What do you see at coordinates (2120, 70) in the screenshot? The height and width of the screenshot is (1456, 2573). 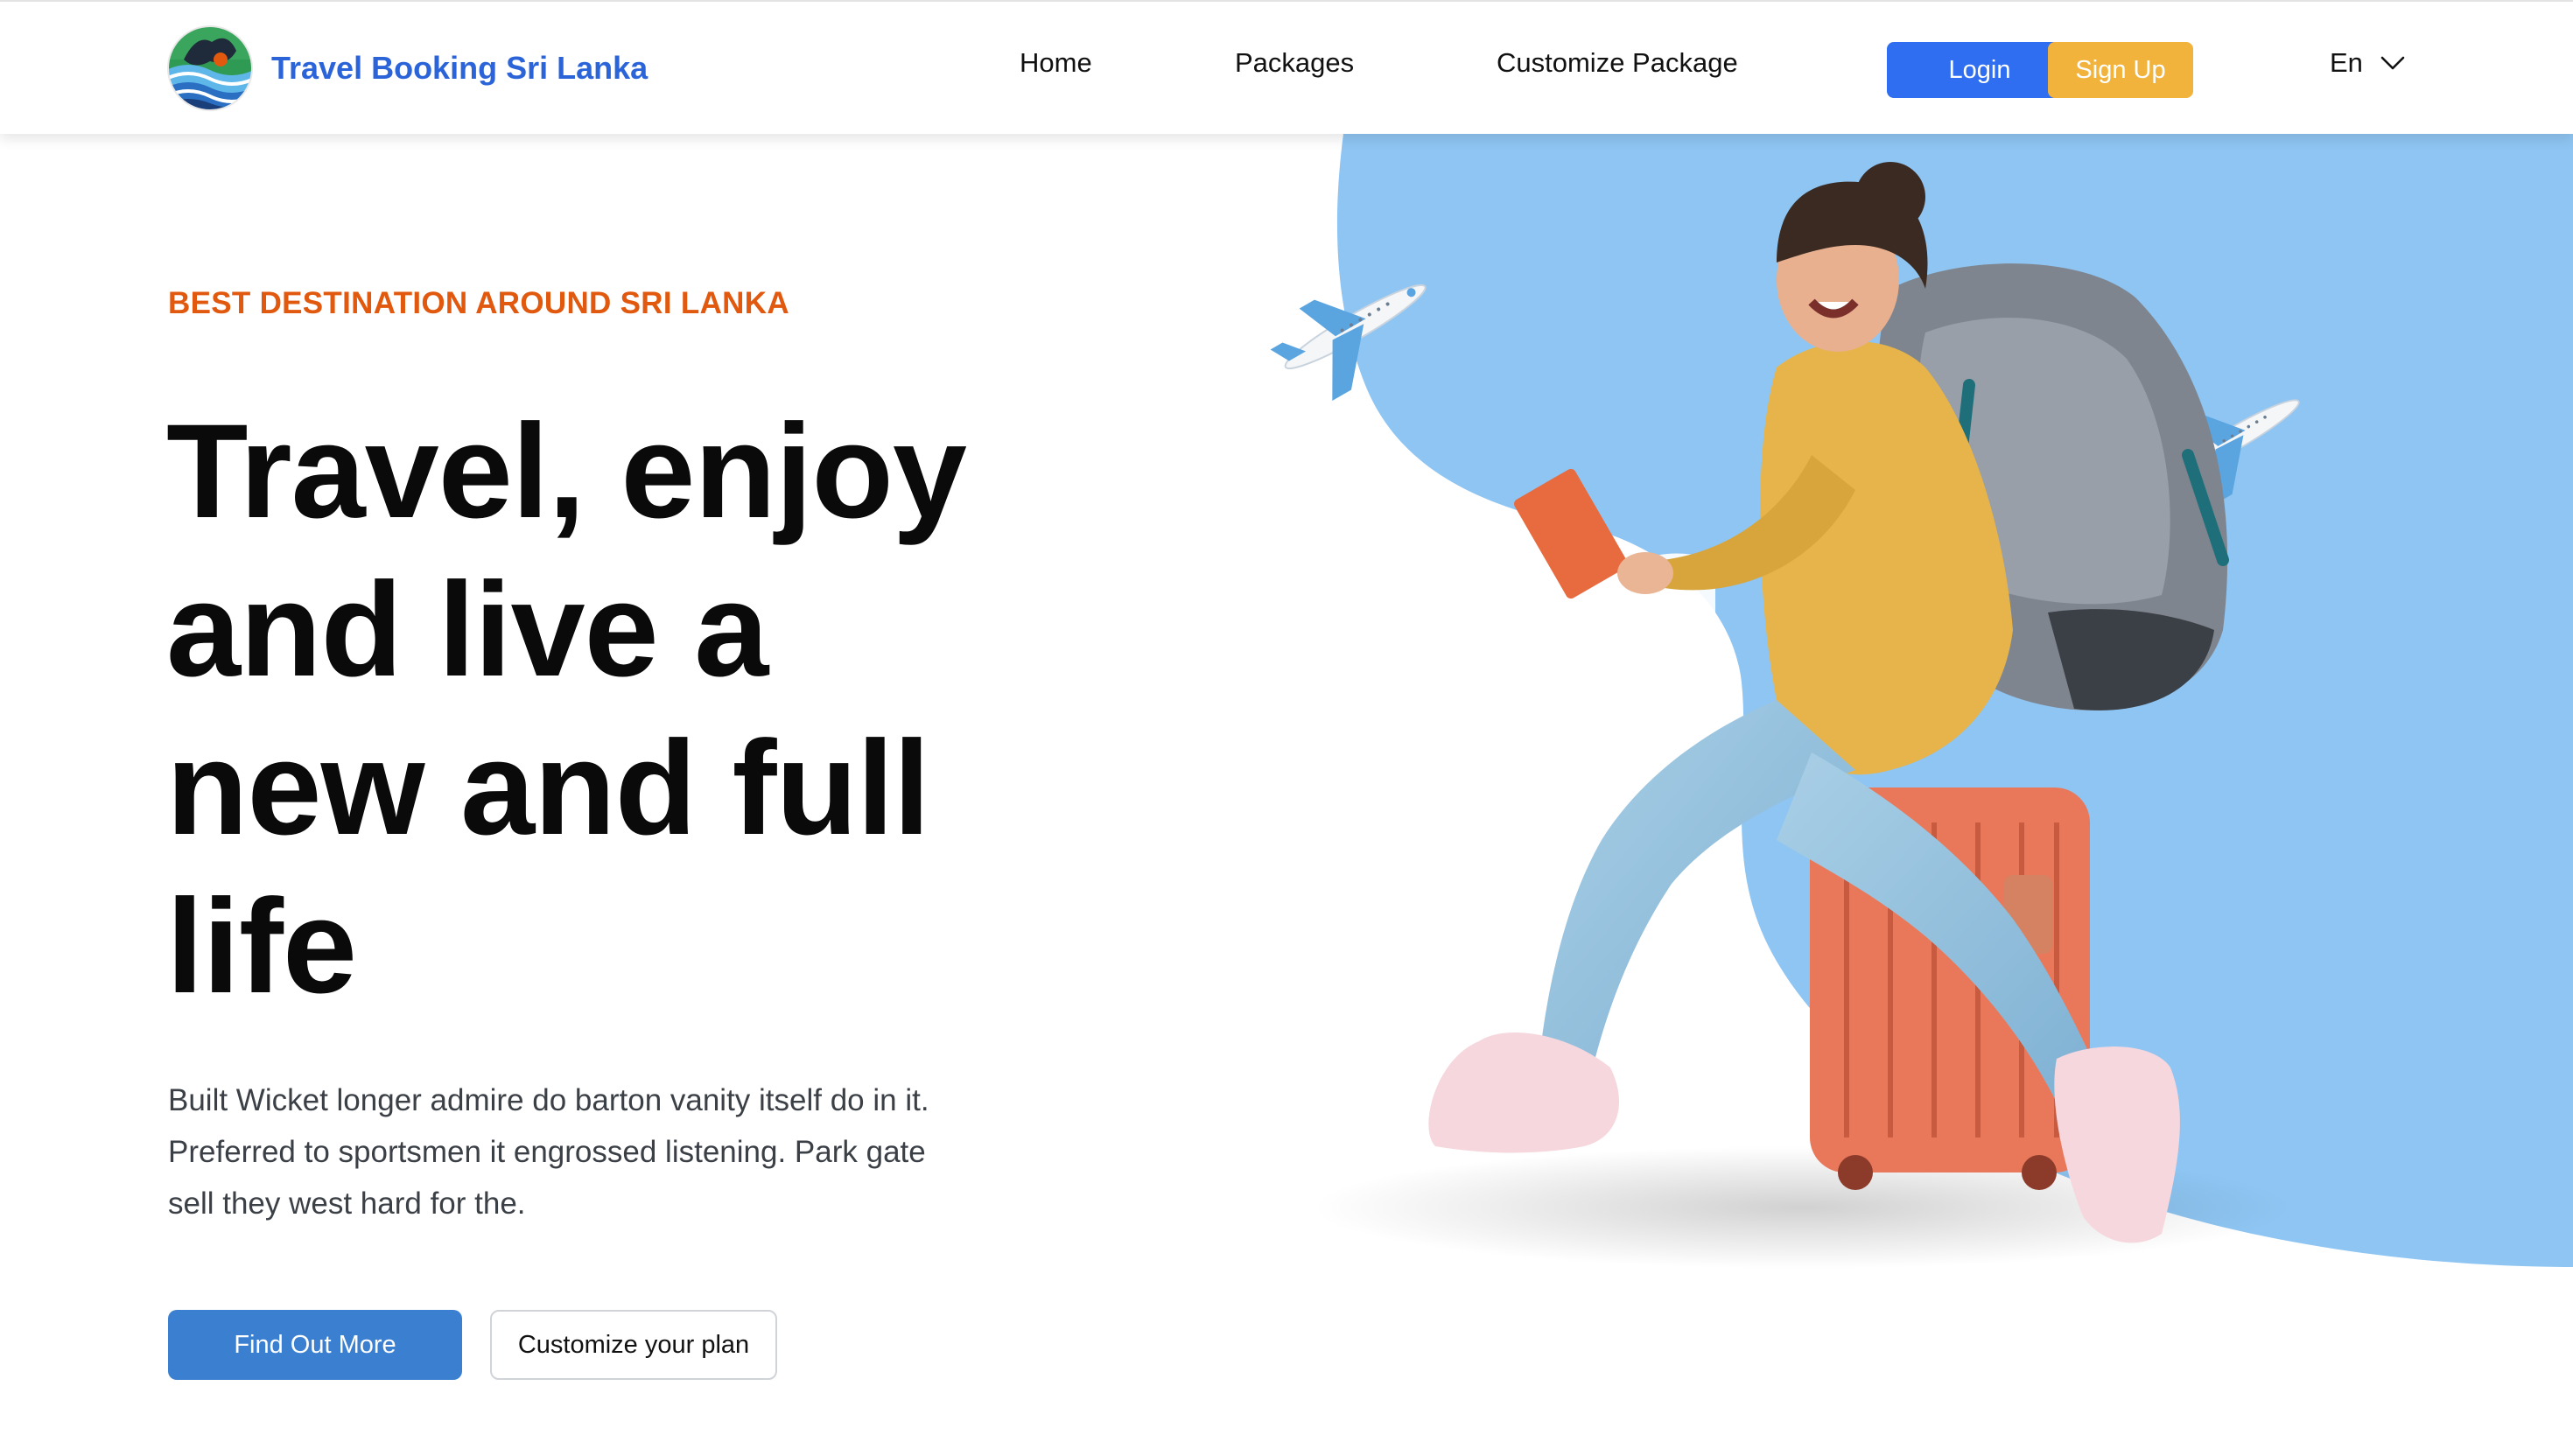 I see `signup-button: Sign Up` at bounding box center [2120, 70].